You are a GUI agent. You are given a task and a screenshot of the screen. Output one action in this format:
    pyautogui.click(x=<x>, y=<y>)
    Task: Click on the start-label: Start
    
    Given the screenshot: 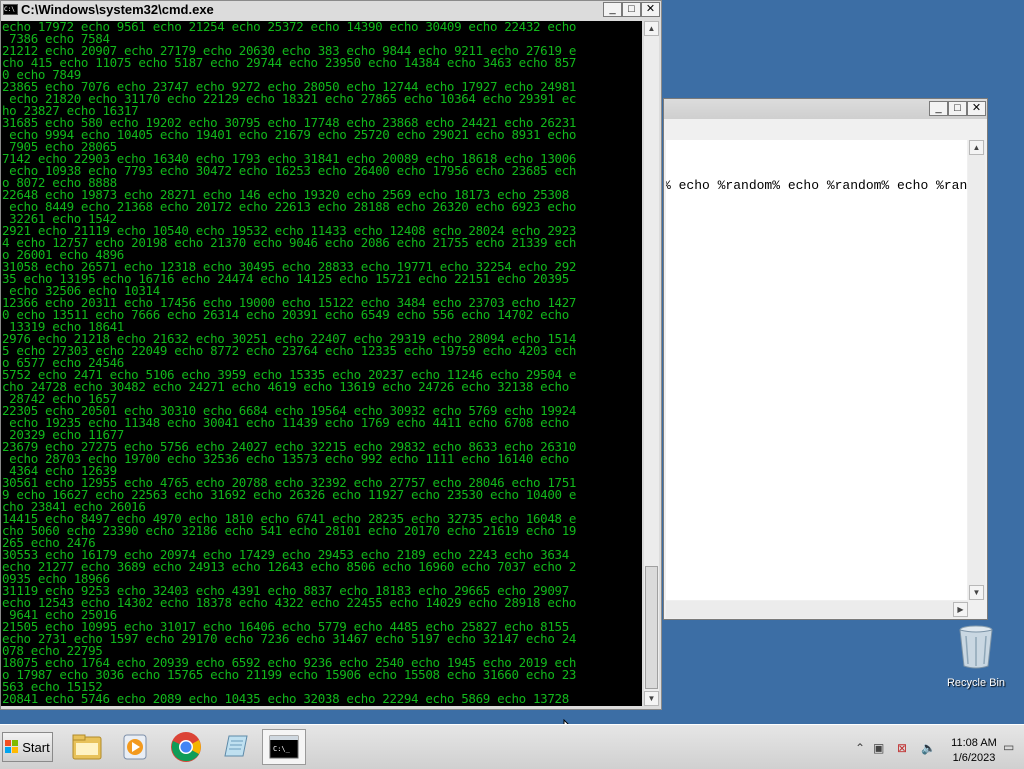 What is the action you would take?
    pyautogui.click(x=36, y=747)
    